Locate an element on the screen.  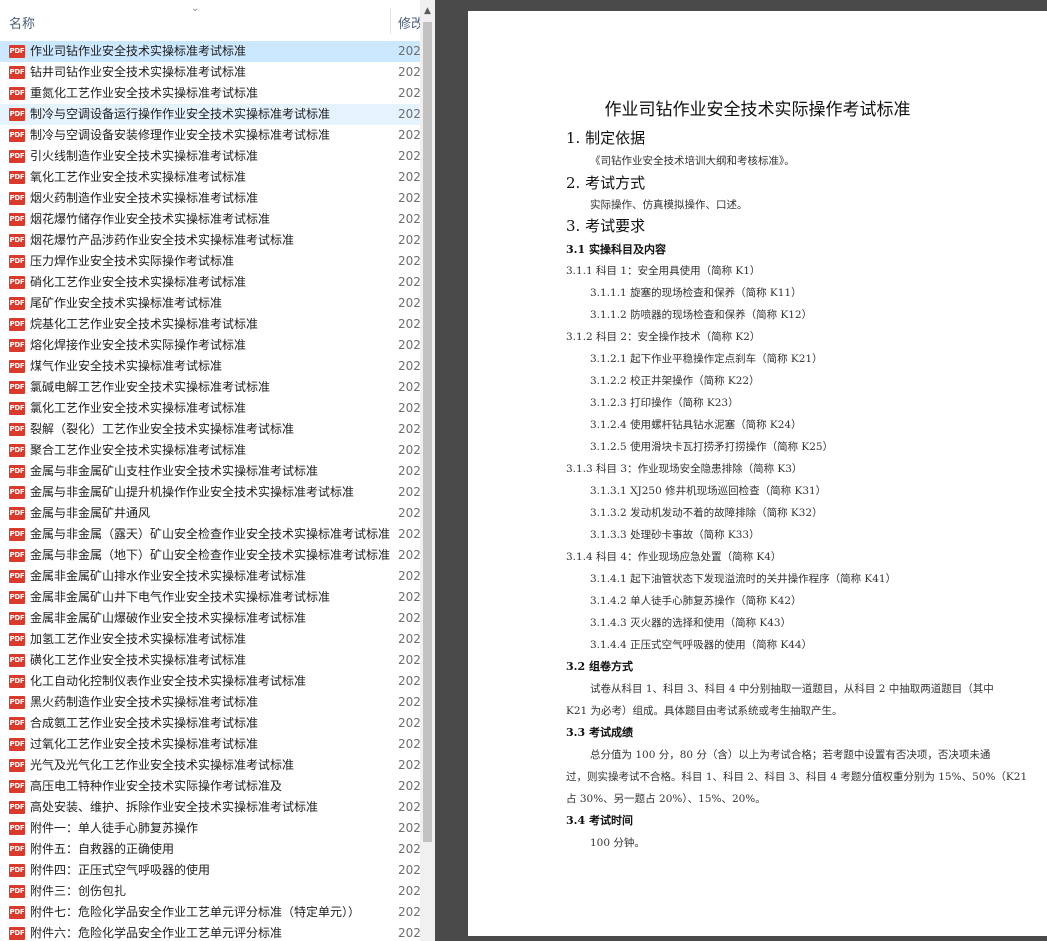
file-row: PDF 黑火药制造作业安全技术实操标准考试标准 2020/8/26 is located at coordinates (210, 702).